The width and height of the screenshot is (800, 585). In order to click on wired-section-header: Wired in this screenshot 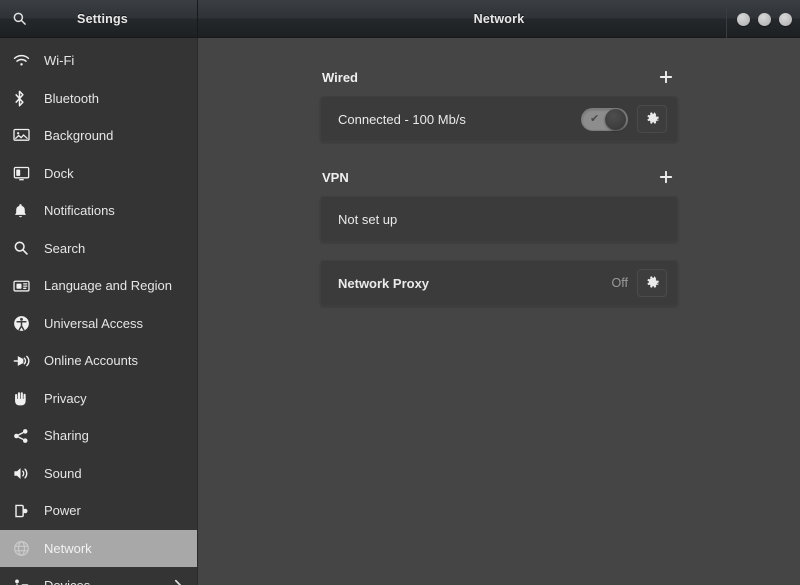, I will do `click(499, 77)`.